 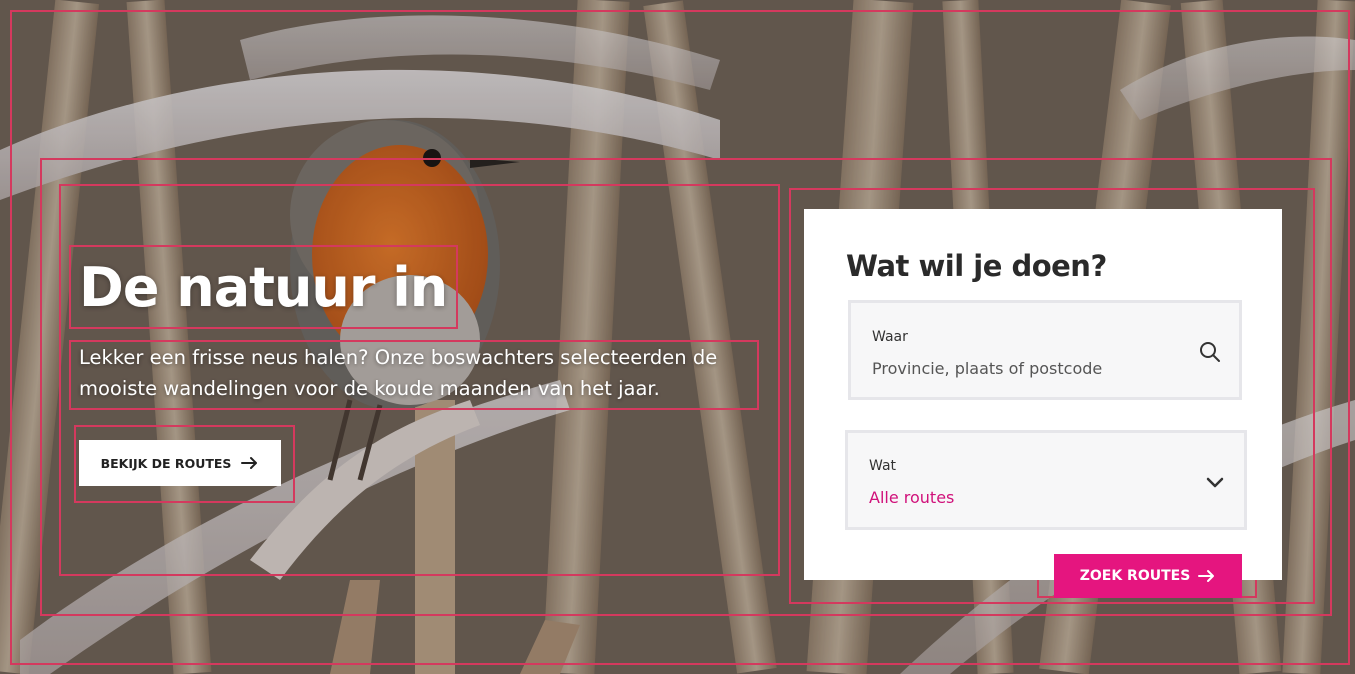 I want to click on where-label: Waar, so click(x=890, y=337).